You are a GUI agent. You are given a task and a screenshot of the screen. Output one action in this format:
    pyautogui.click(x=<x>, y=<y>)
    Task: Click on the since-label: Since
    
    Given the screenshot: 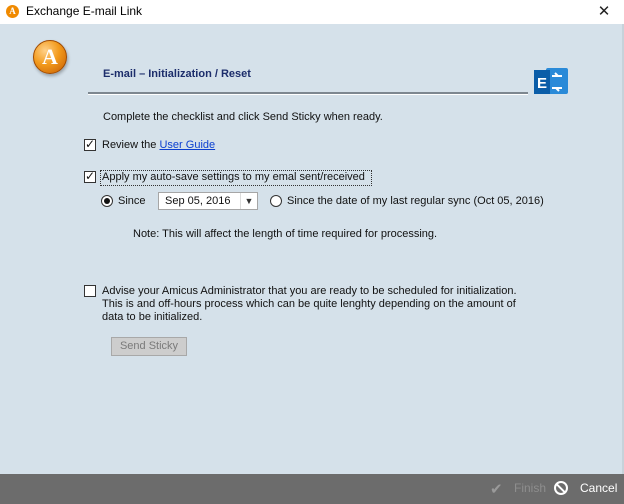 What is the action you would take?
    pyautogui.click(x=132, y=201)
    